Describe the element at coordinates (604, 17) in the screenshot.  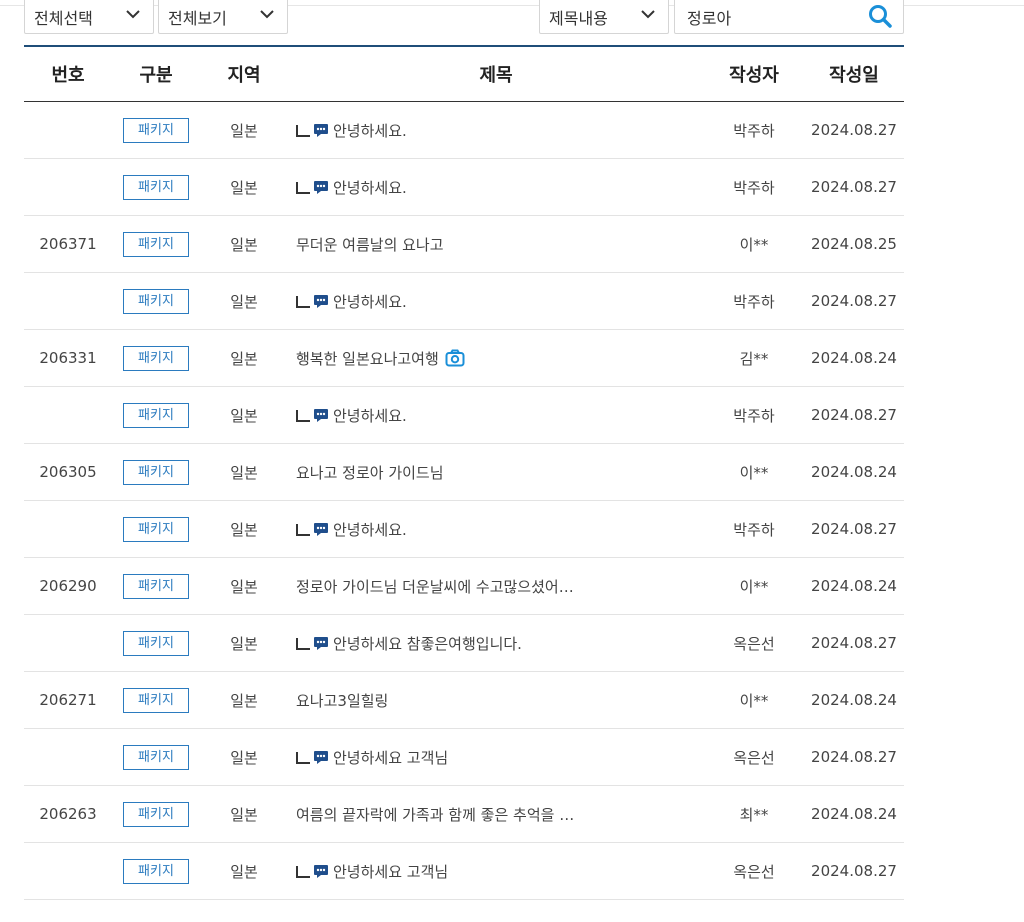
I see `search-field-dropdown: 제목내용` at that location.